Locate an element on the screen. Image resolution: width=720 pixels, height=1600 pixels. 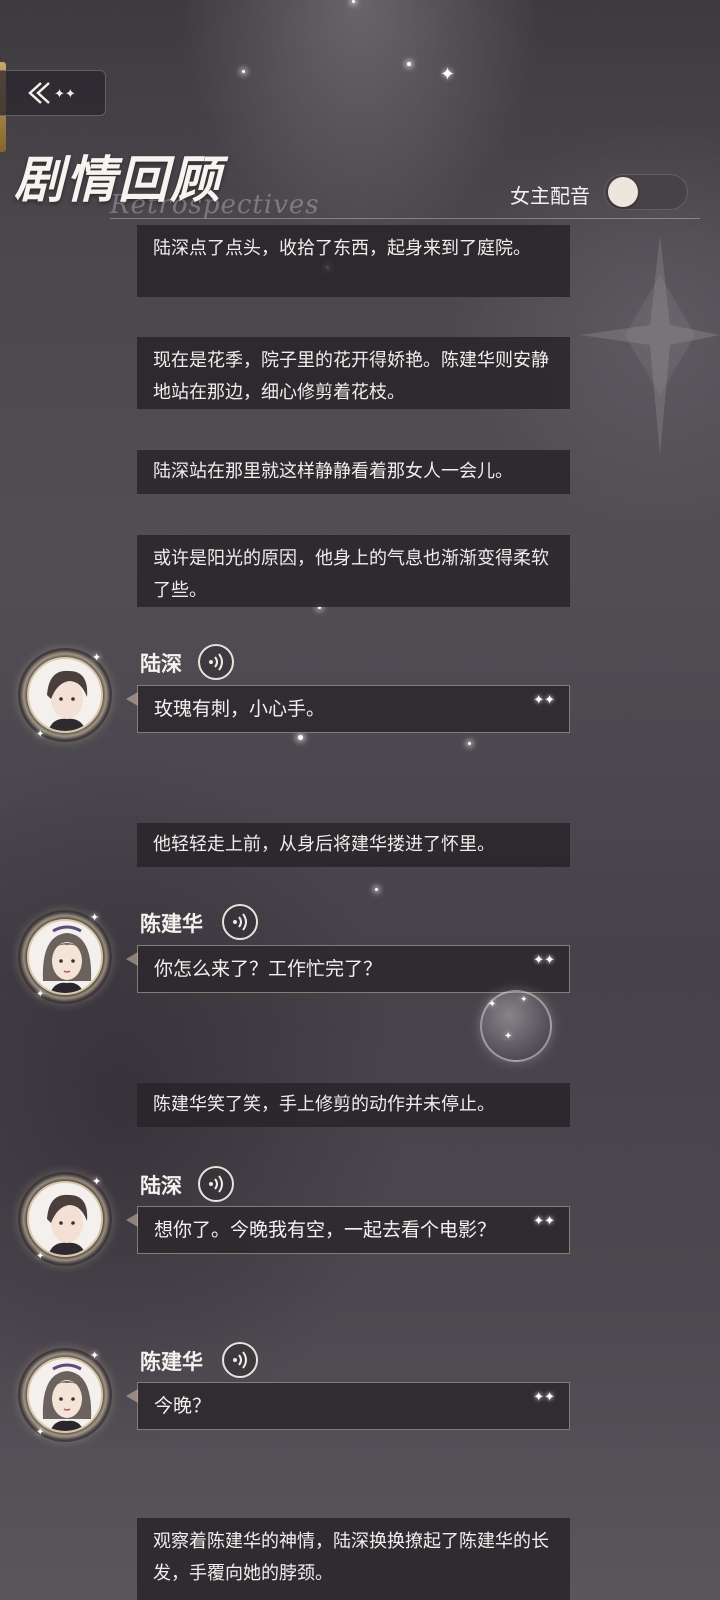
floating-orb-button: ✦ ✦ ✦ is located at coordinates (516, 1026).